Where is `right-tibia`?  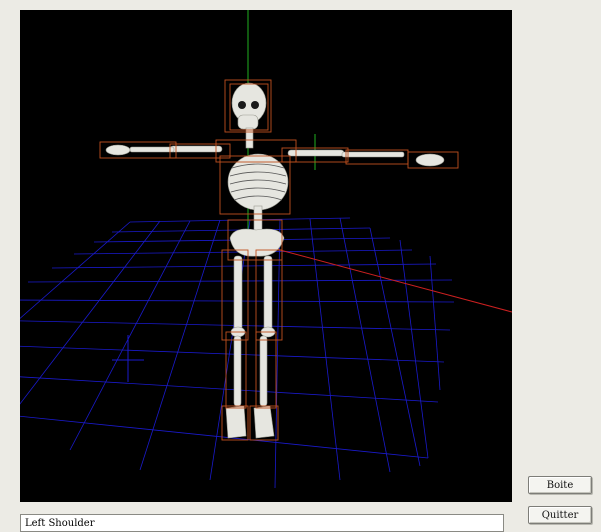
right-tibia is located at coordinates (263, 371).